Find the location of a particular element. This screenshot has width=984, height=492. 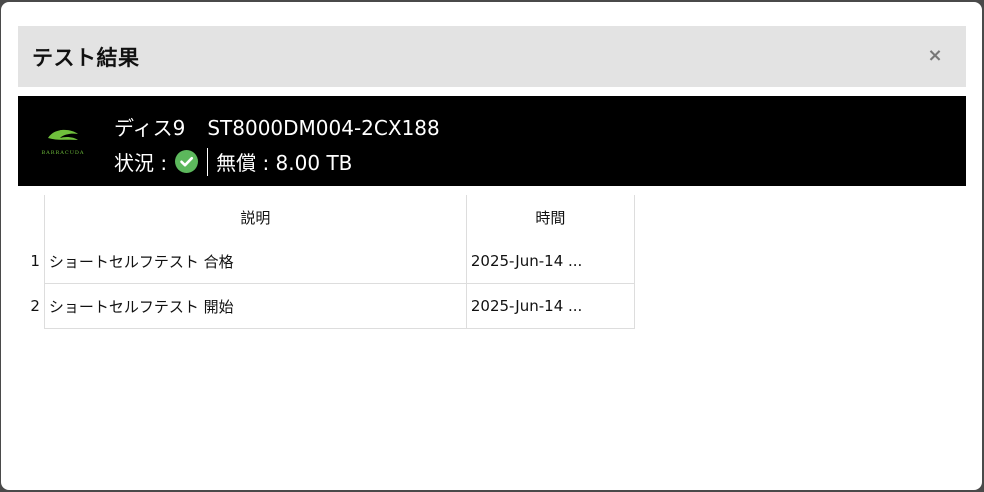

barracuda-logo: BARRACUDA is located at coordinates (63, 142).